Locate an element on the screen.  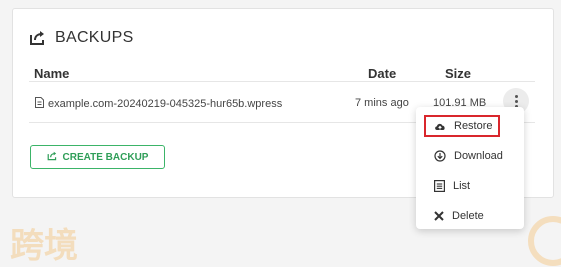
card-title: BACKUPS is located at coordinates (94, 37).